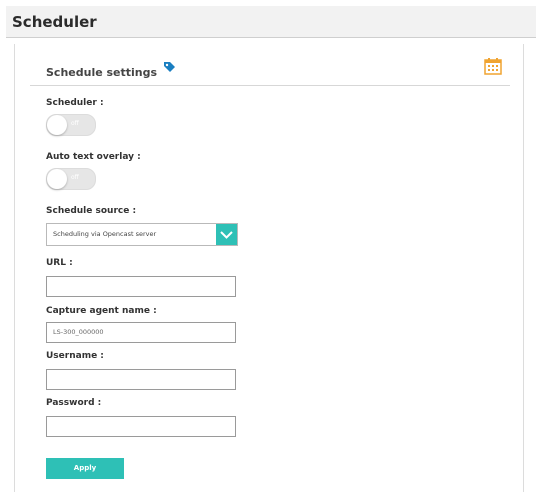  I want to click on chevron-down-icon, so click(226, 234).